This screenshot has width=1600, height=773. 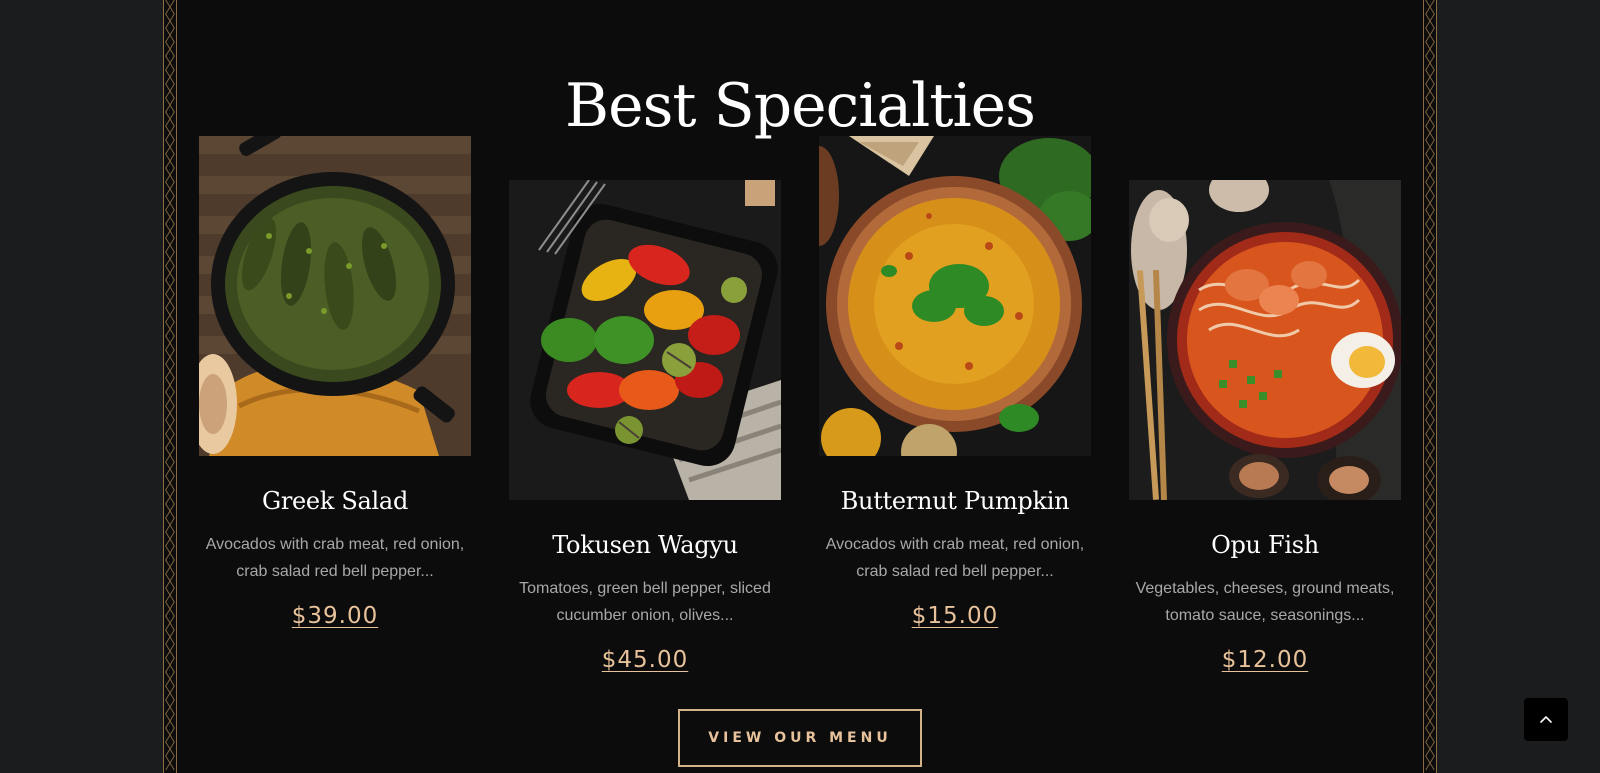 I want to click on dish-price-link: $39.00, so click(x=335, y=616).